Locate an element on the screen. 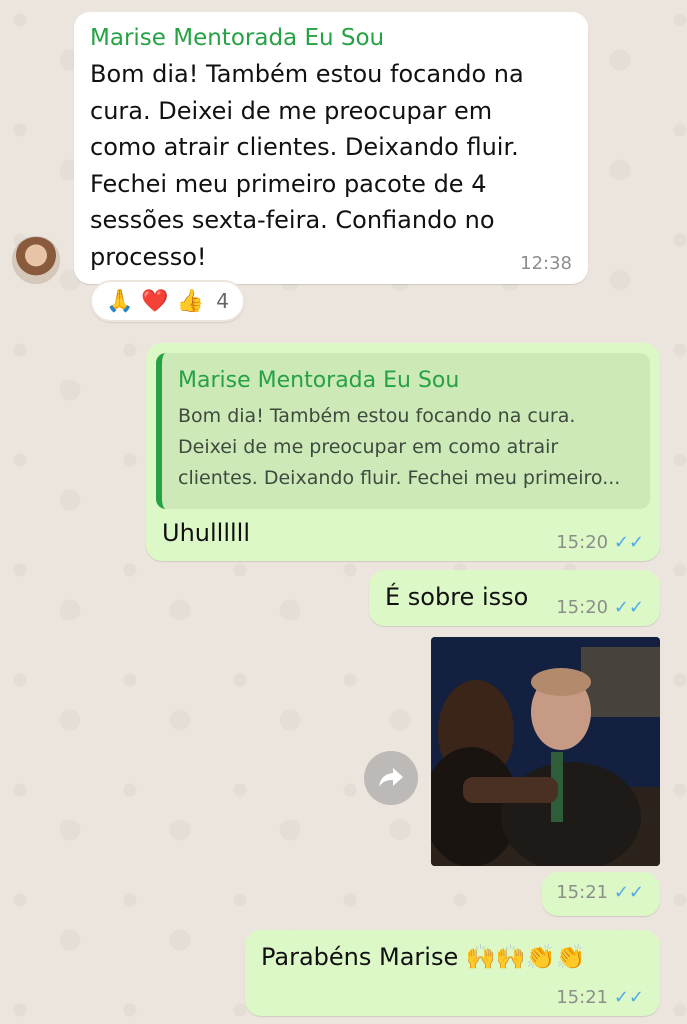 This screenshot has width=687, height=1024. reactions-bar: 🙏 ❤️ 👍 4 is located at coordinates (167, 301).